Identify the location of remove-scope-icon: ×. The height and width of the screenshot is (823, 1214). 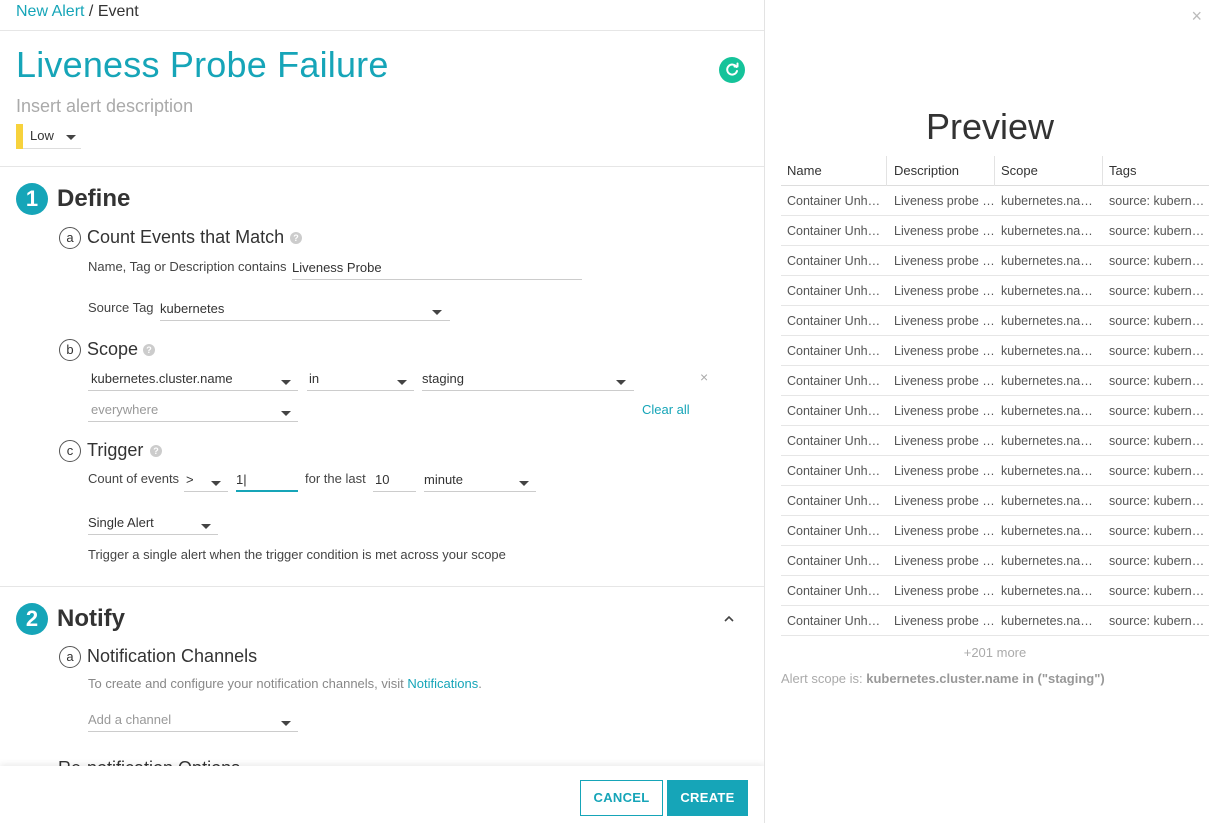
(704, 377).